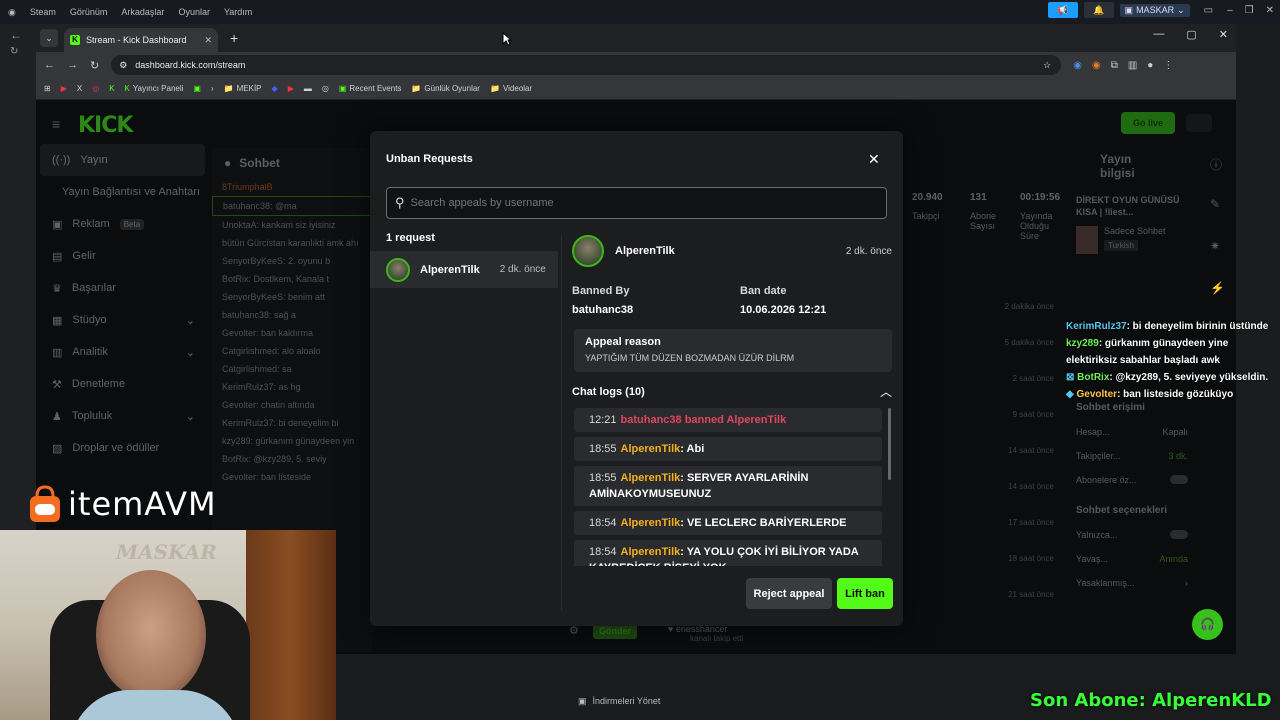 This screenshot has width=1280, height=720. What do you see at coordinates (47, 88) in the screenshot?
I see `apps-grid-icon: ⊞` at bounding box center [47, 88].